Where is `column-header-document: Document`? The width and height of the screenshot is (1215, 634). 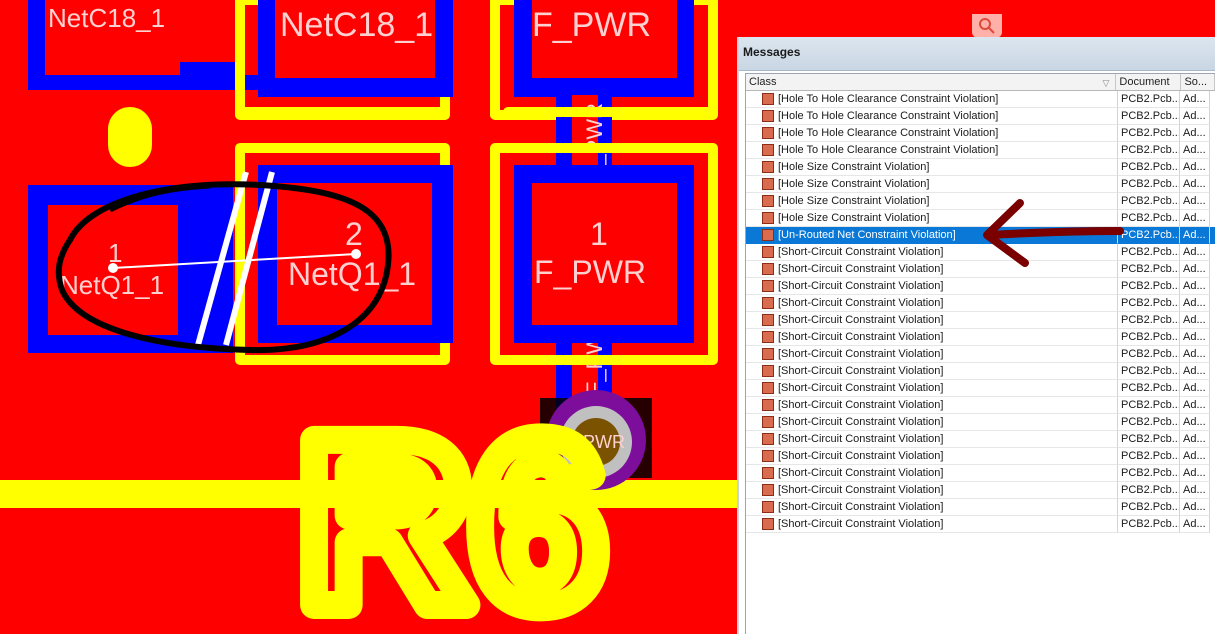
column-header-document: Document is located at coordinates (1149, 82).